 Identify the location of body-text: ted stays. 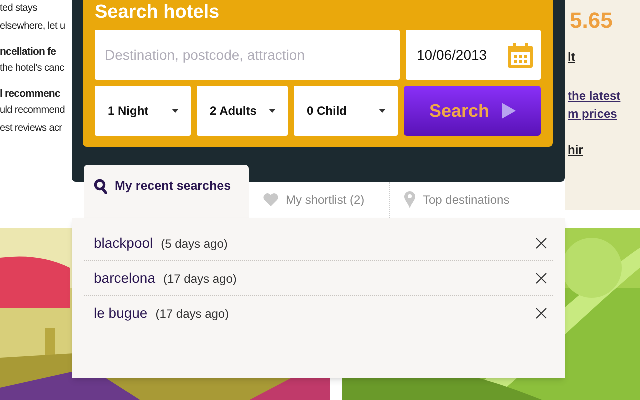
(19, 9).